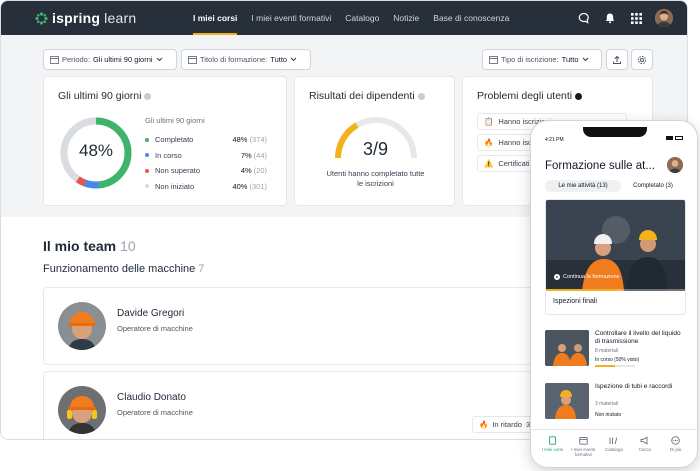  I want to click on course-progress-bar, so click(615, 366).